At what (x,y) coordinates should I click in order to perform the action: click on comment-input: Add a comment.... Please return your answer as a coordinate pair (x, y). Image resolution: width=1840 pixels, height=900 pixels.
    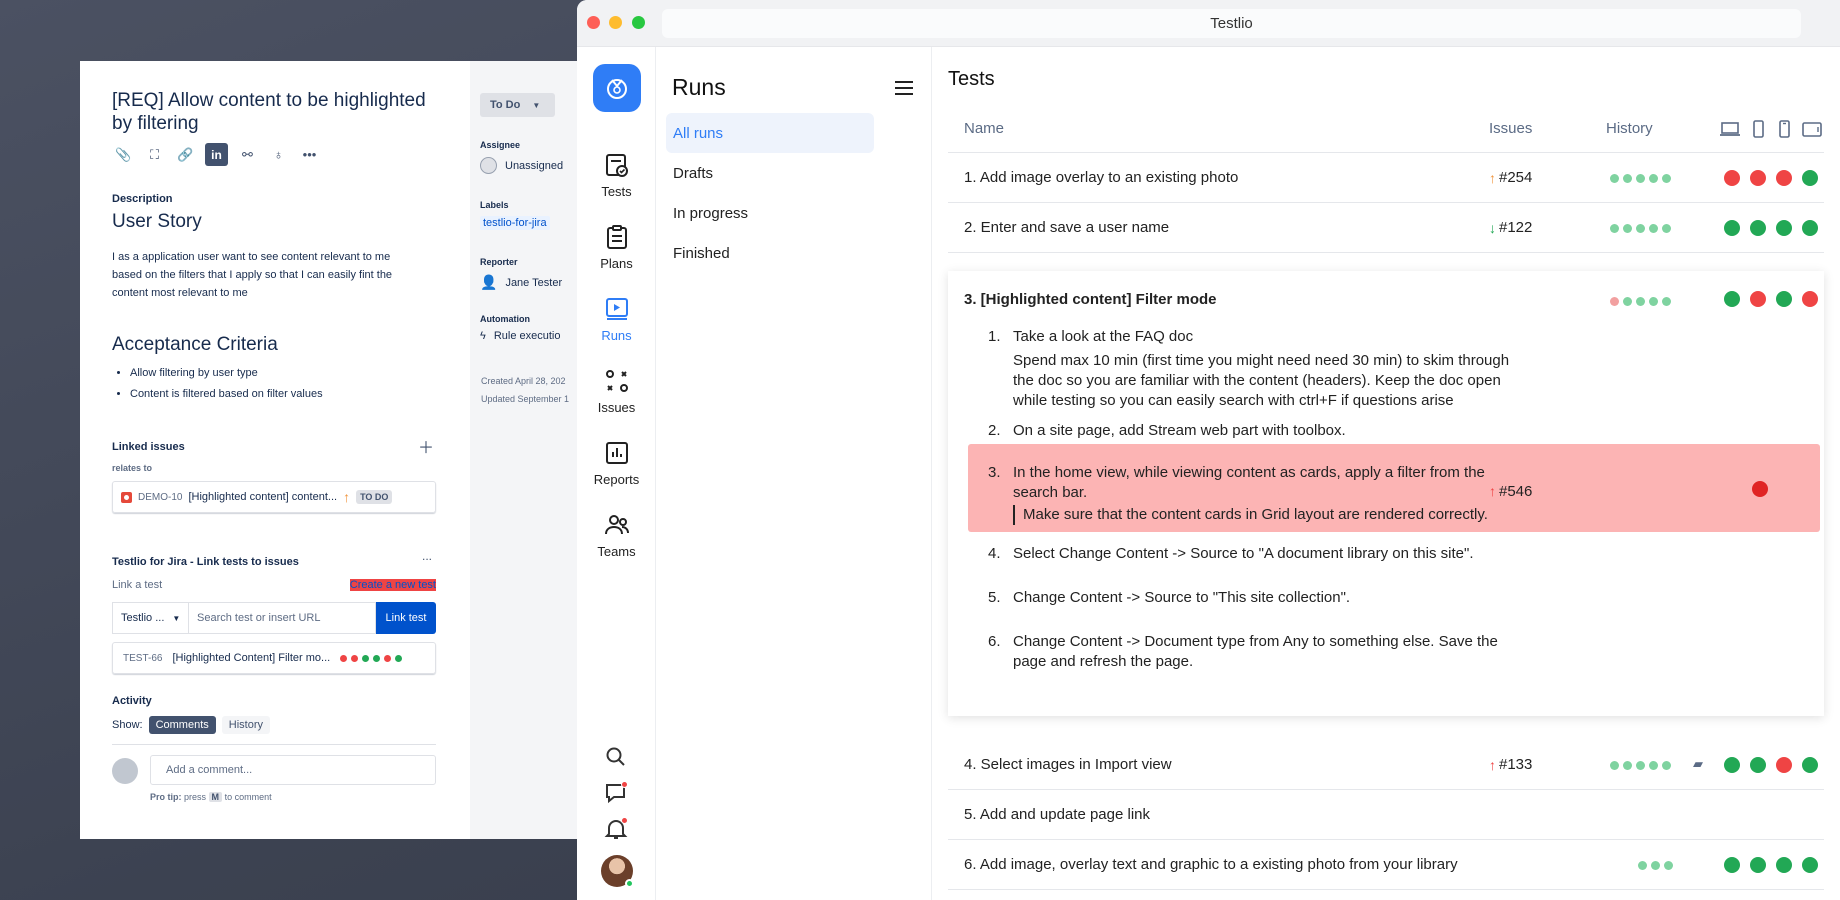
    Looking at the image, I should click on (293, 770).